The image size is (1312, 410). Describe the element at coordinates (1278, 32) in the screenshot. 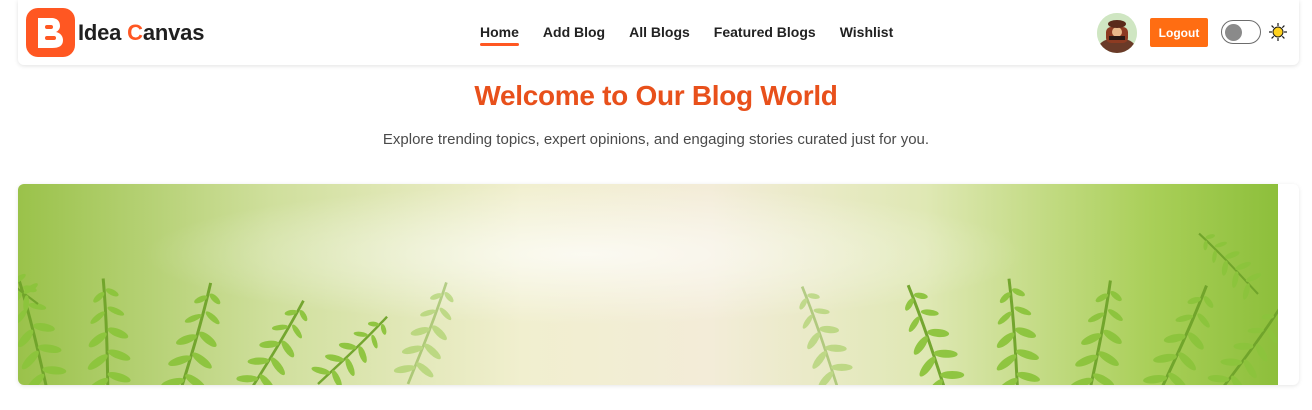

I see `sun-icon` at that location.